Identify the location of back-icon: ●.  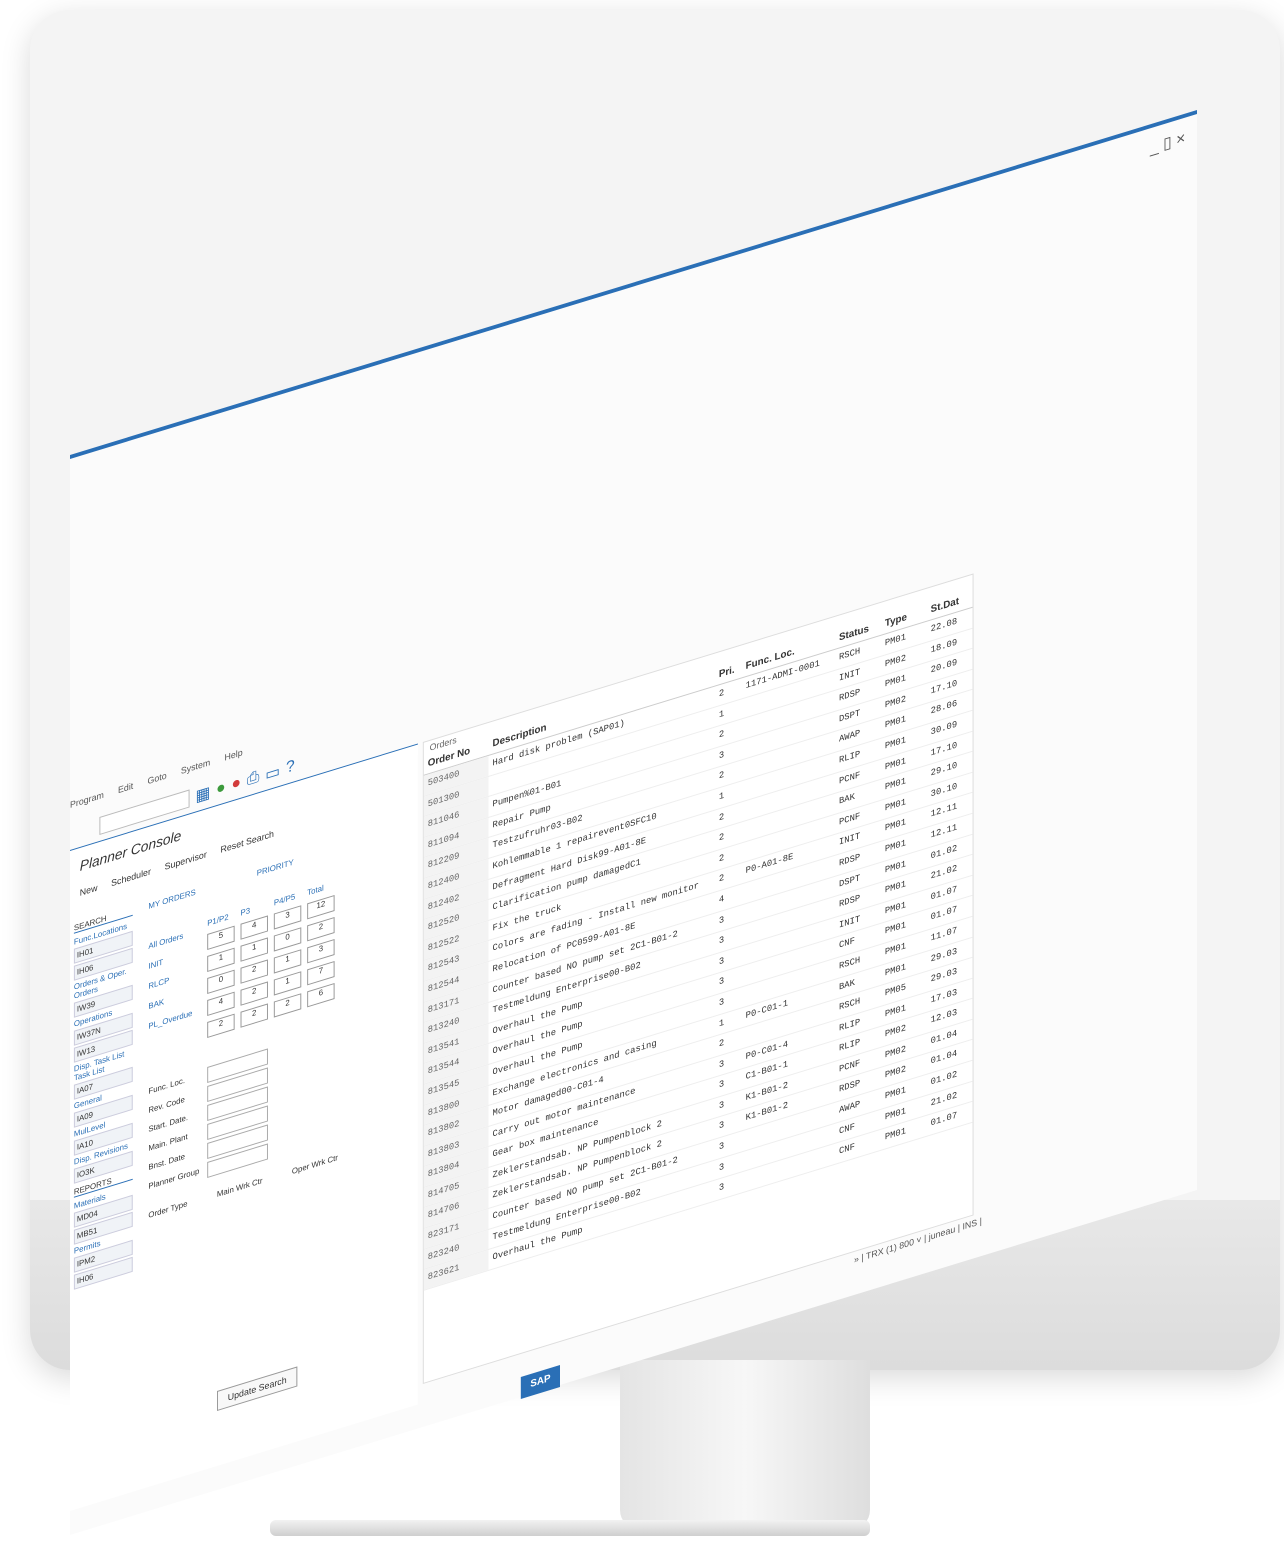
(220, 788).